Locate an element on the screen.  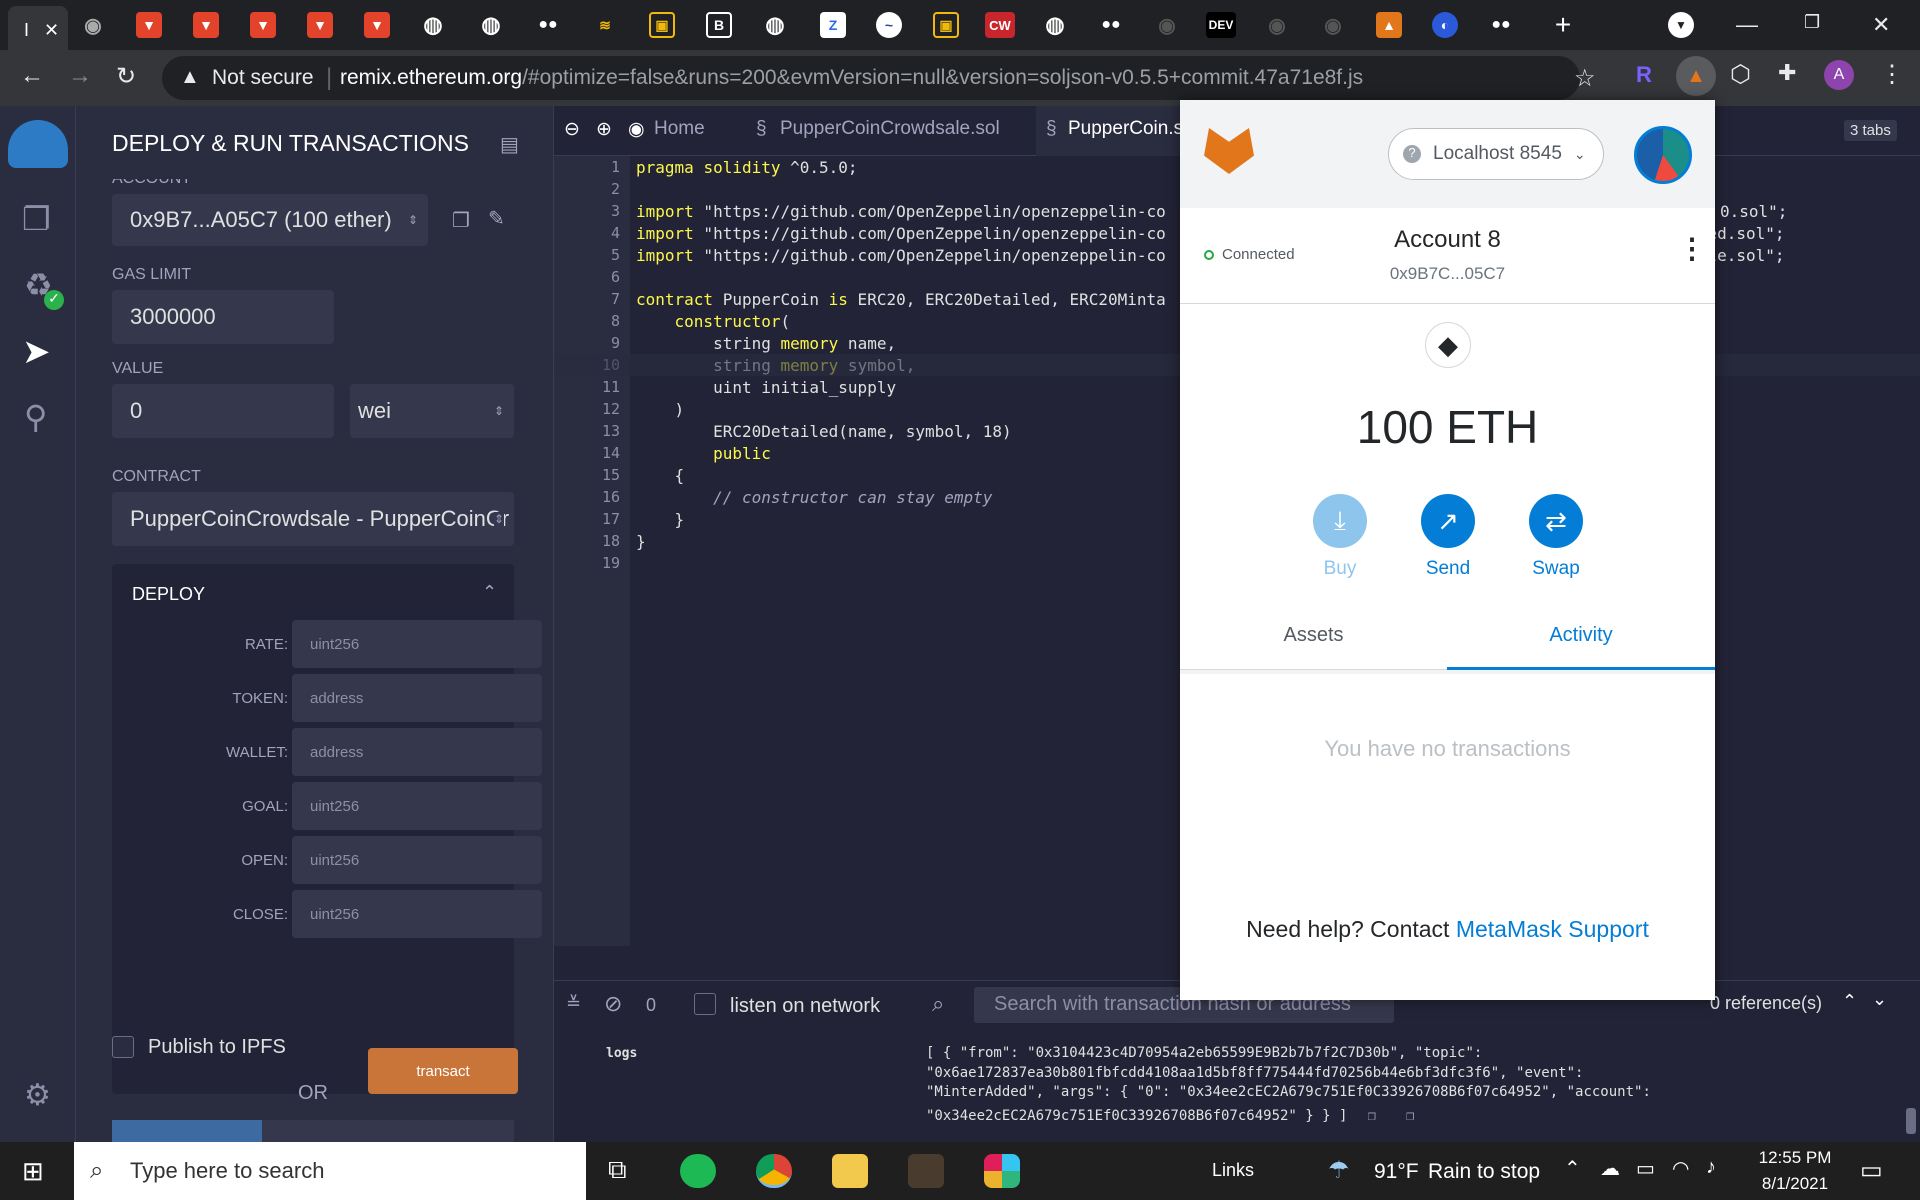
tab-activity: Activity is located at coordinates (1581, 639).